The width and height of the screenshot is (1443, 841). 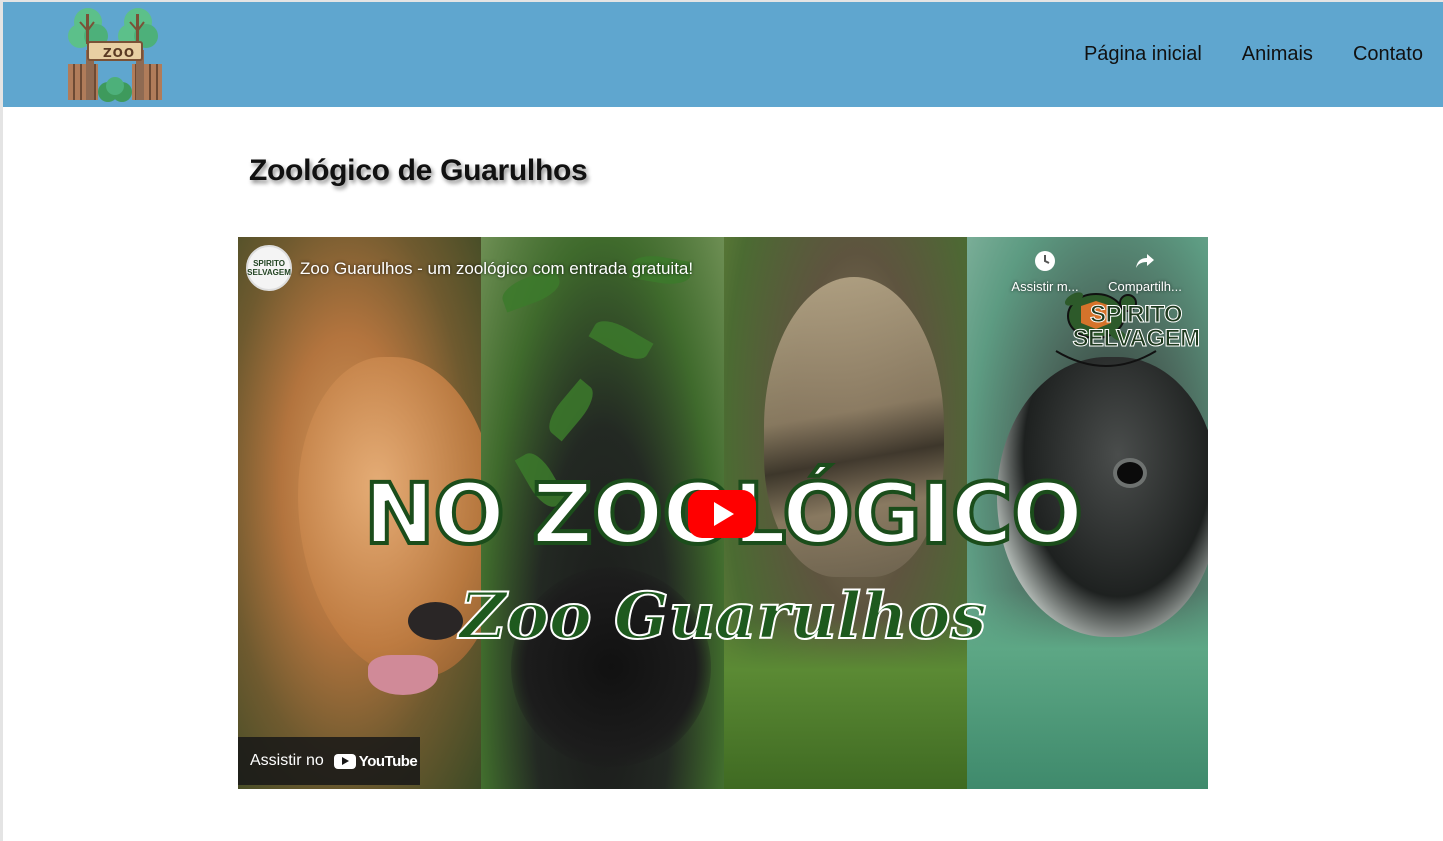 What do you see at coordinates (1277, 54) in the screenshot?
I see `nav-link-animals: Animais` at bounding box center [1277, 54].